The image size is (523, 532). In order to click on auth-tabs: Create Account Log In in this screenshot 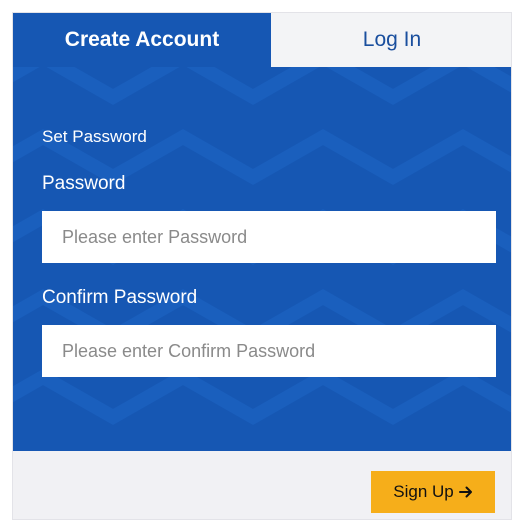, I will do `click(262, 40)`.